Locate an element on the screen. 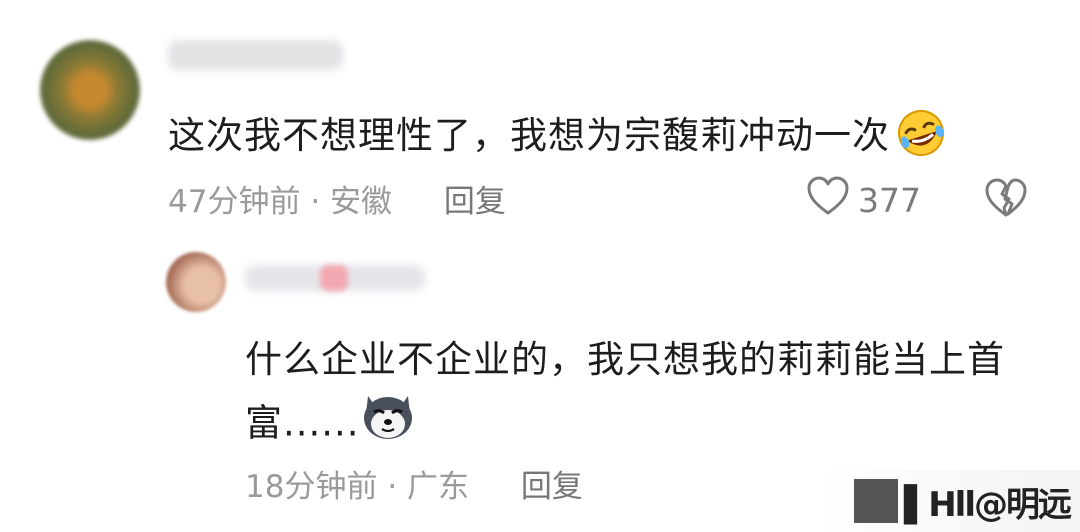 This screenshot has height=532, width=1080. commenter-avatar is located at coordinates (90, 90).